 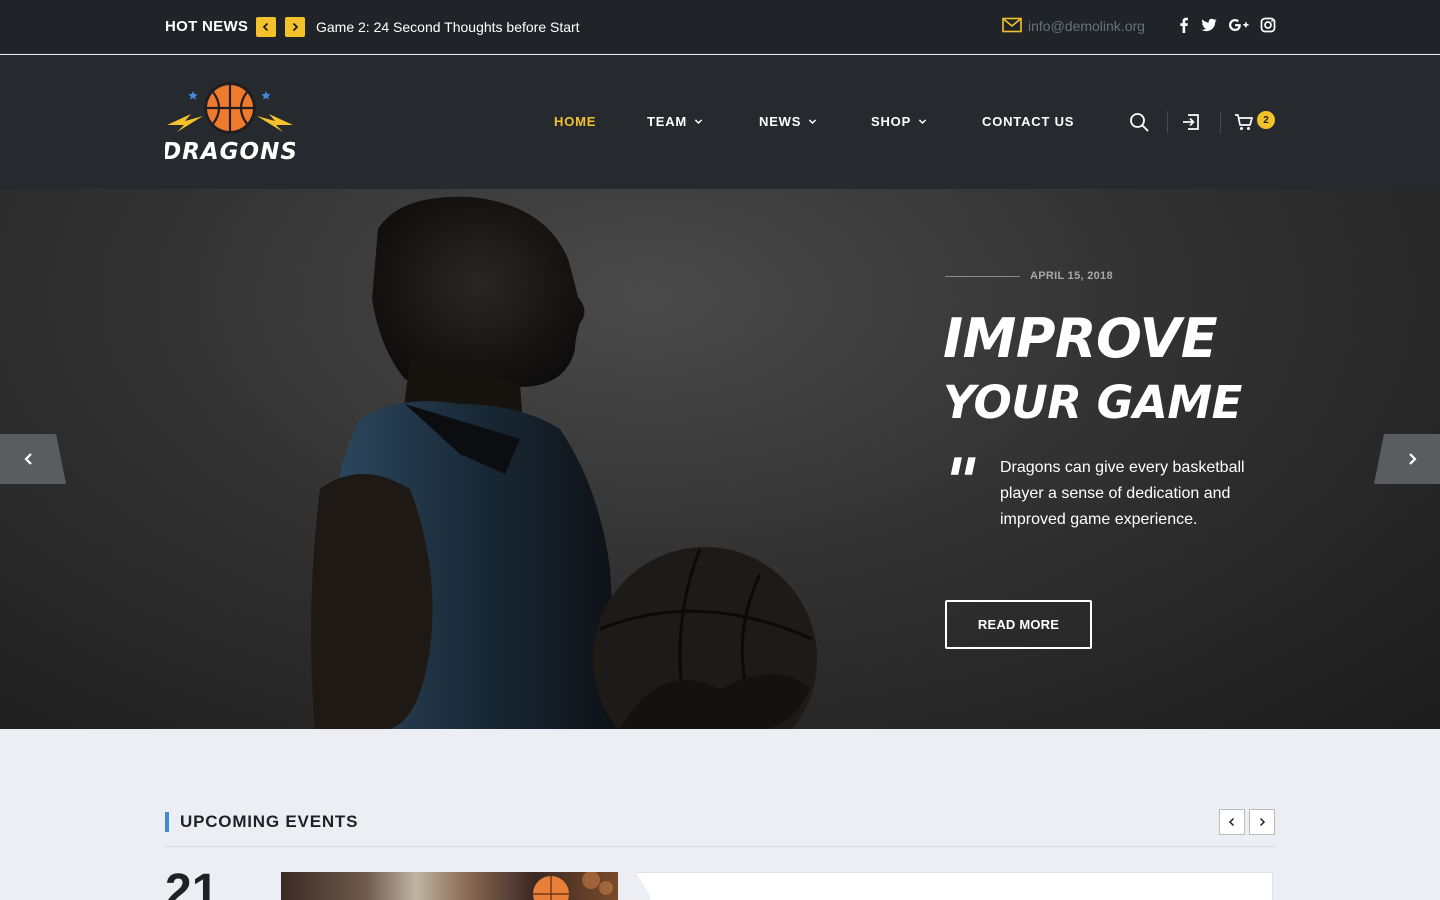 I want to click on nav-contact-label: CONTACT US, so click(x=1028, y=121).